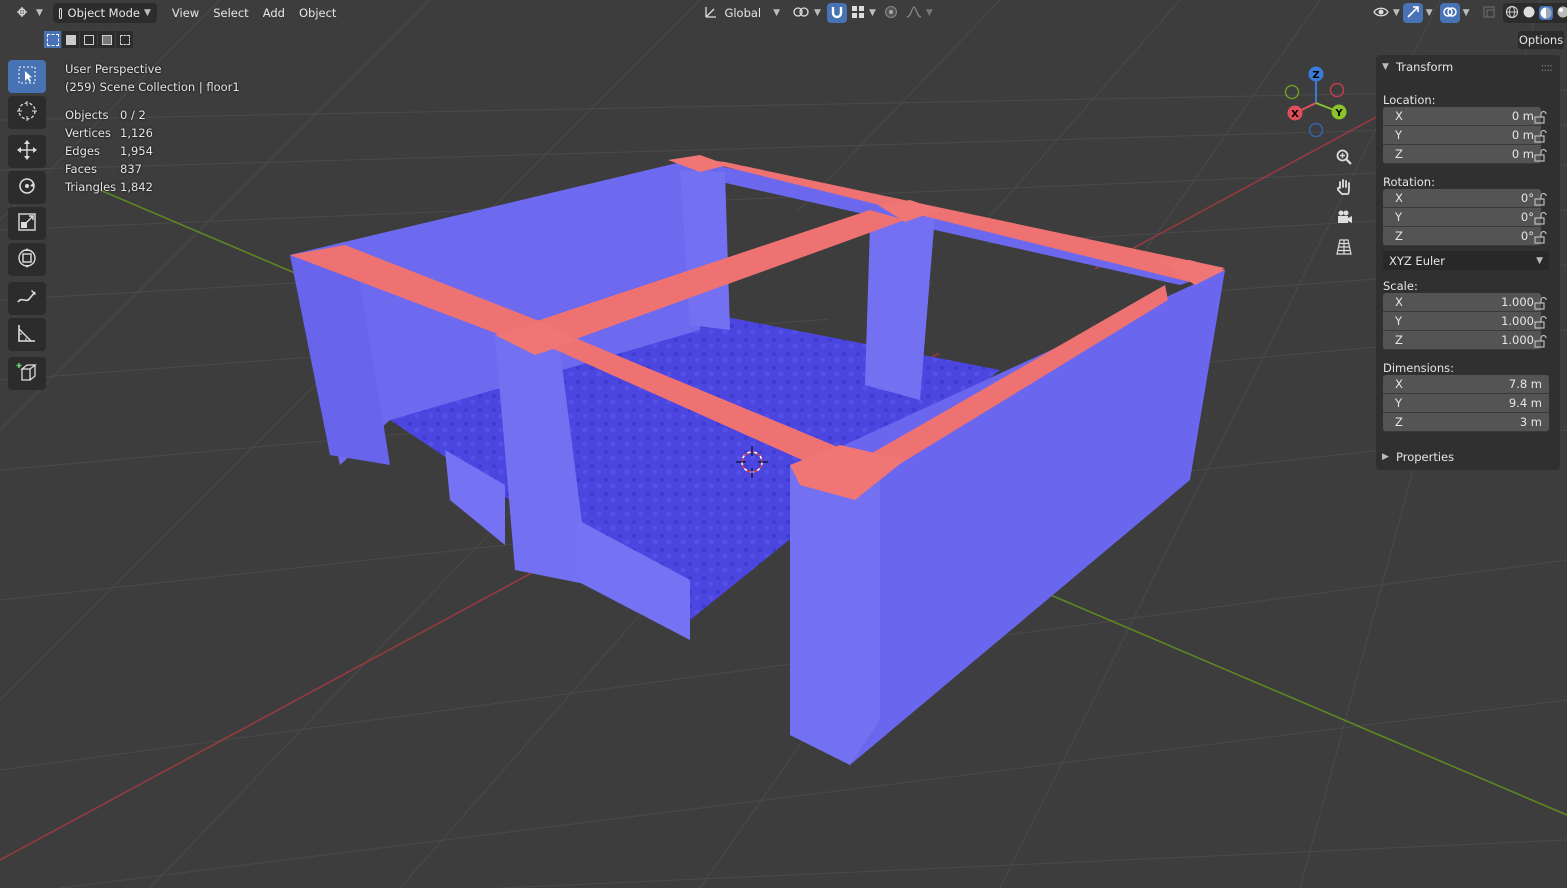 The image size is (1567, 888). I want to click on pan-button, so click(1344, 188).